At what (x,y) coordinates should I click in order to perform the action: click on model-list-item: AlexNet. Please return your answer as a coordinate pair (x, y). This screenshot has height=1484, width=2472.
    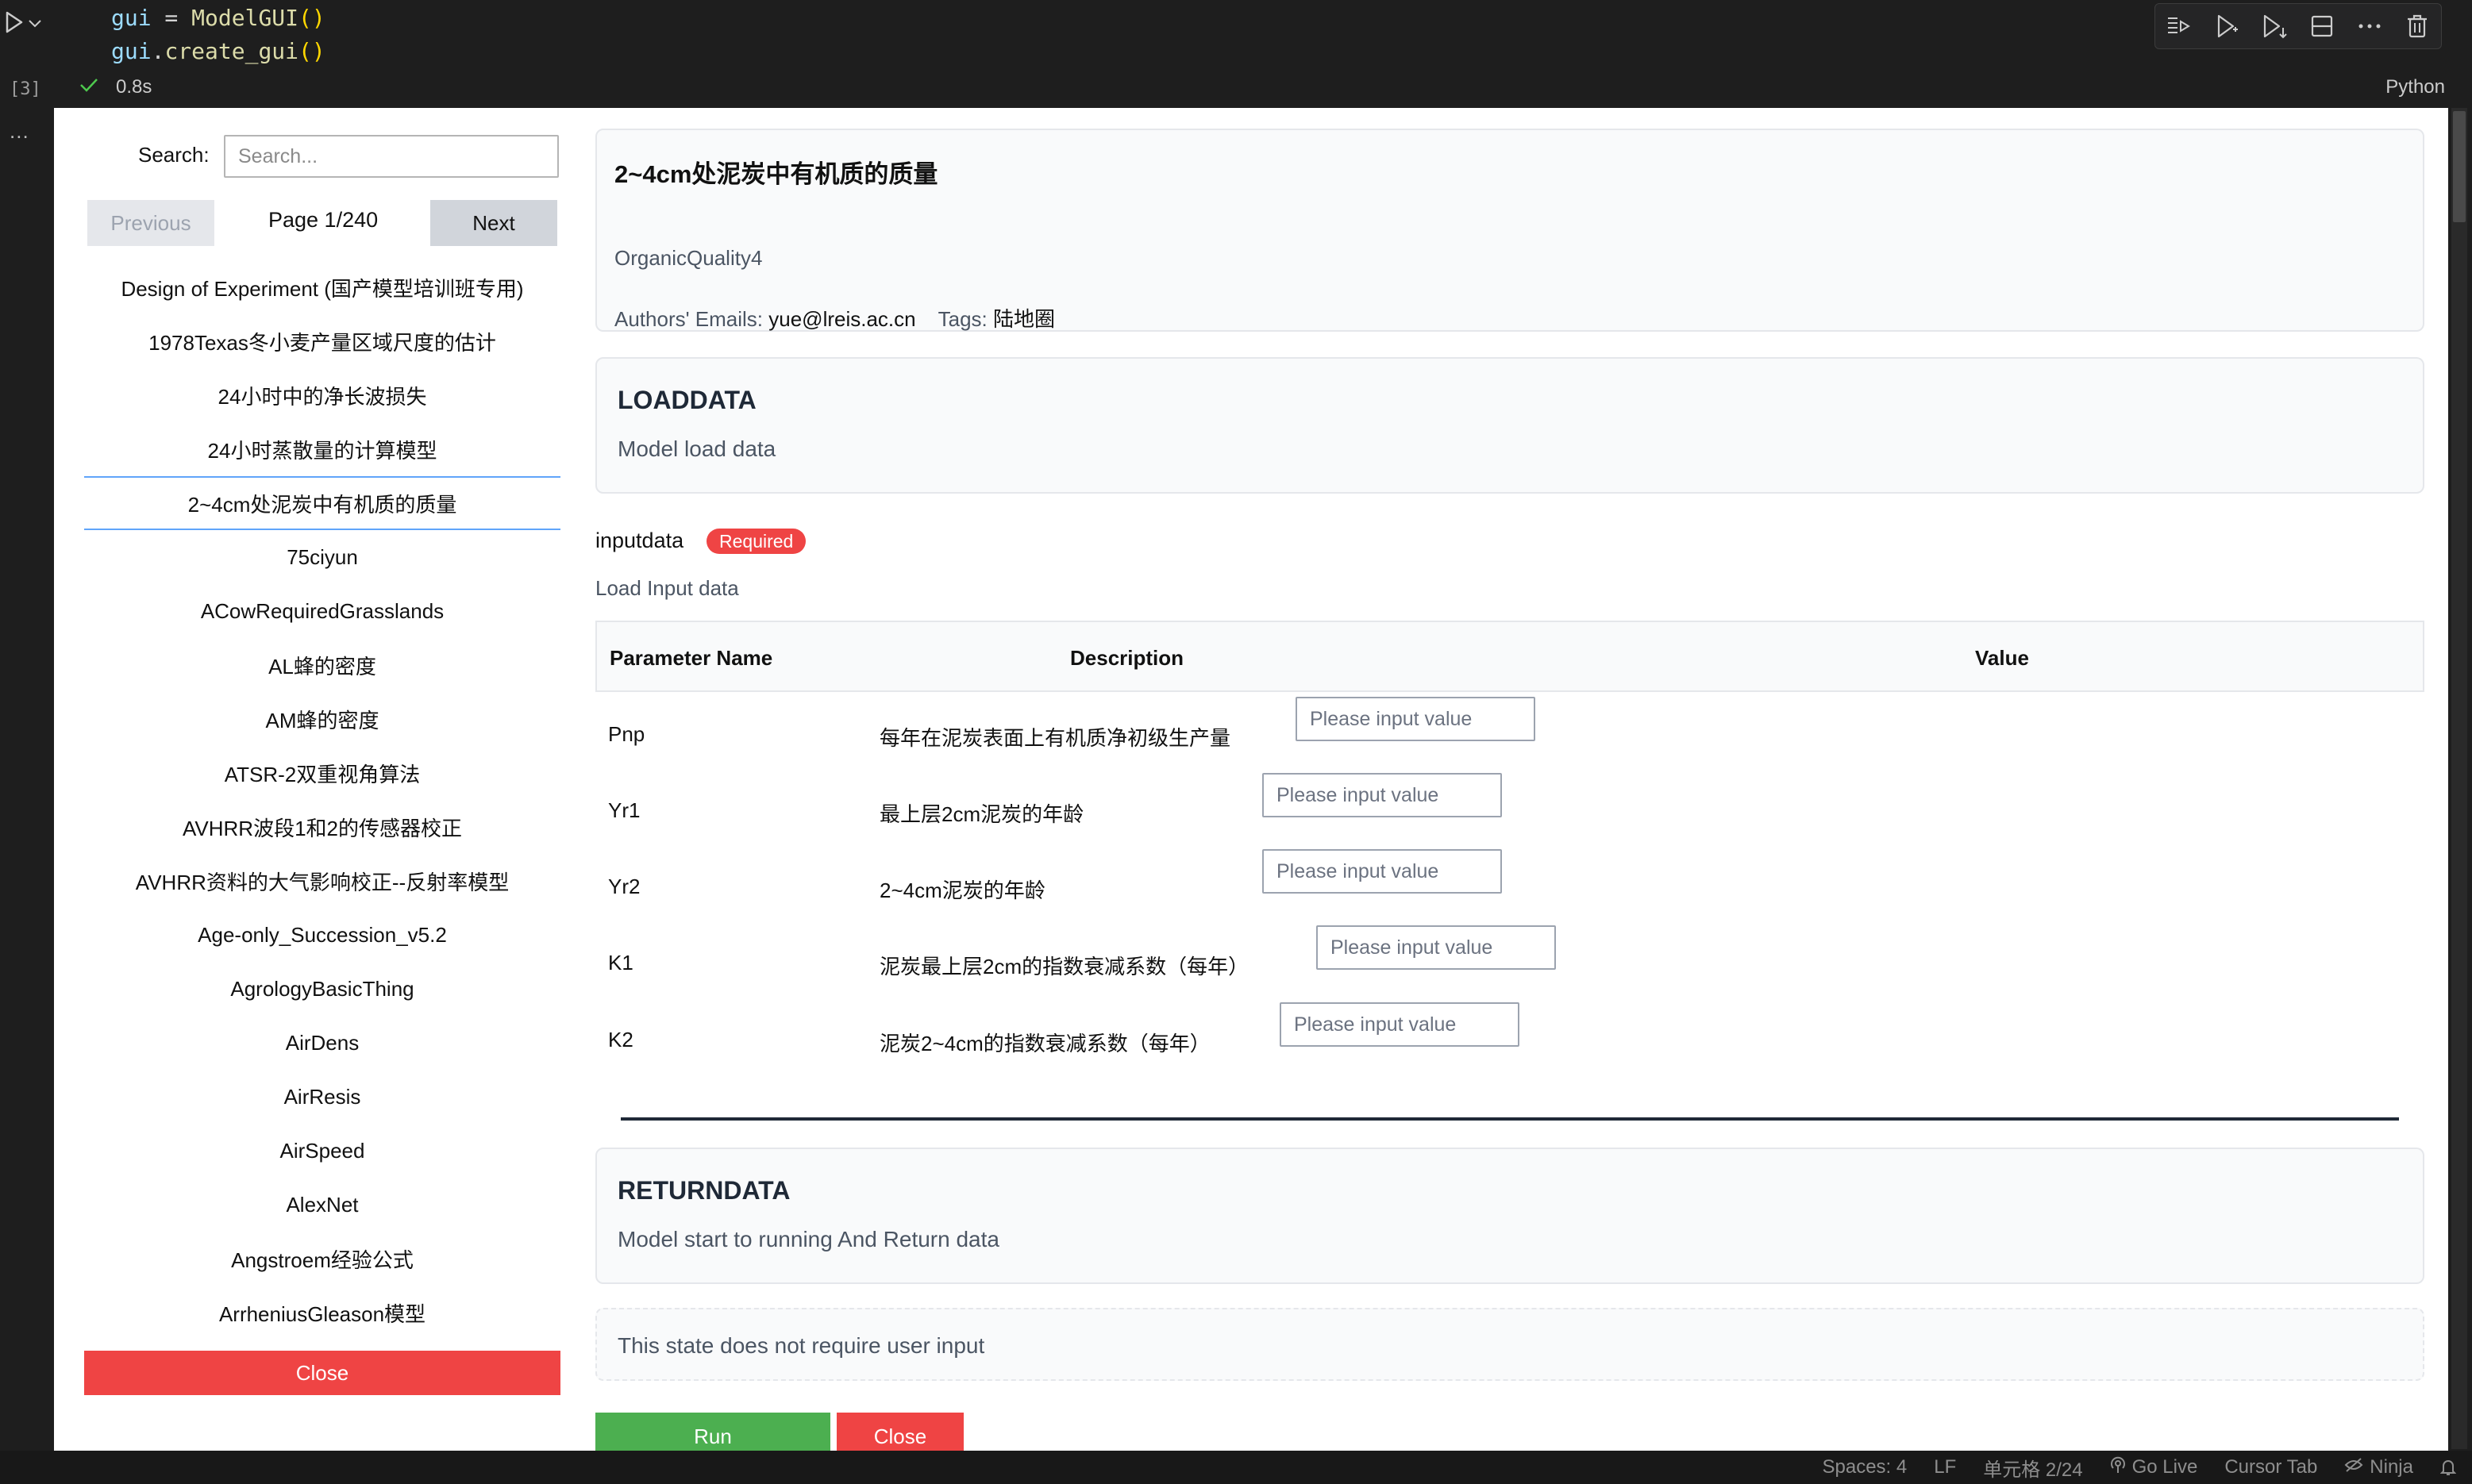
    Looking at the image, I should click on (322, 1205).